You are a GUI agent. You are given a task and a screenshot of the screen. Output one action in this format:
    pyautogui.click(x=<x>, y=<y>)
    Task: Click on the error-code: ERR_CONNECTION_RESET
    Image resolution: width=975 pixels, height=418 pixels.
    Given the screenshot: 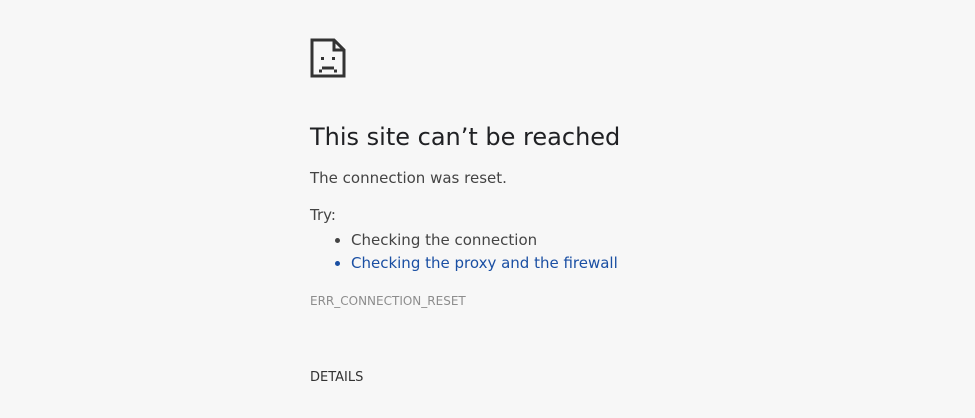 What is the action you would take?
    pyautogui.click(x=388, y=301)
    